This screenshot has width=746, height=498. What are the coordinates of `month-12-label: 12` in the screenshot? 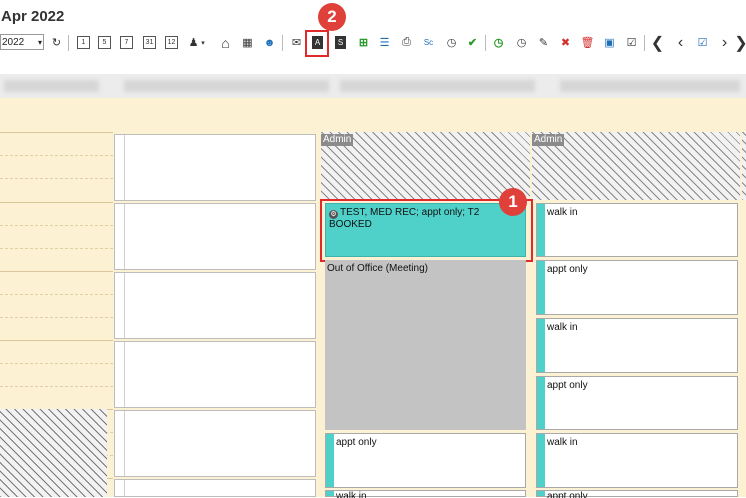 It's located at (171, 42).